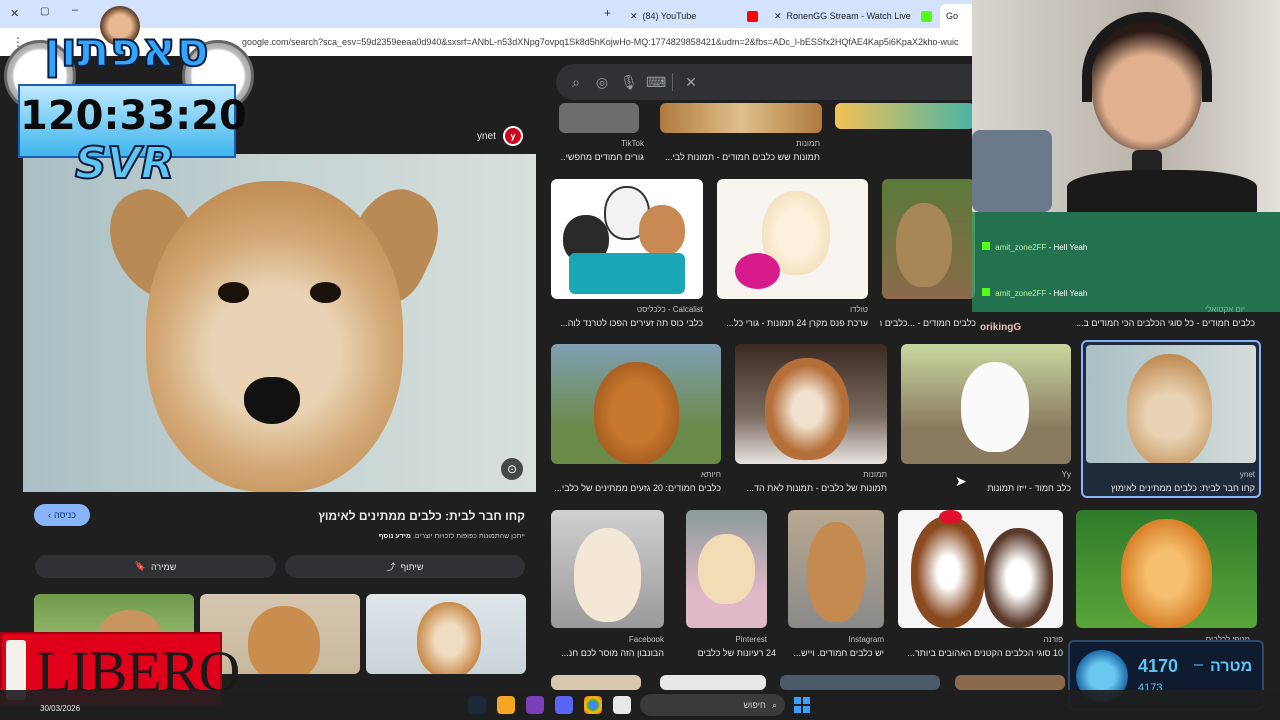  I want to click on share-button: ⤴ שיתוף, so click(405, 566).